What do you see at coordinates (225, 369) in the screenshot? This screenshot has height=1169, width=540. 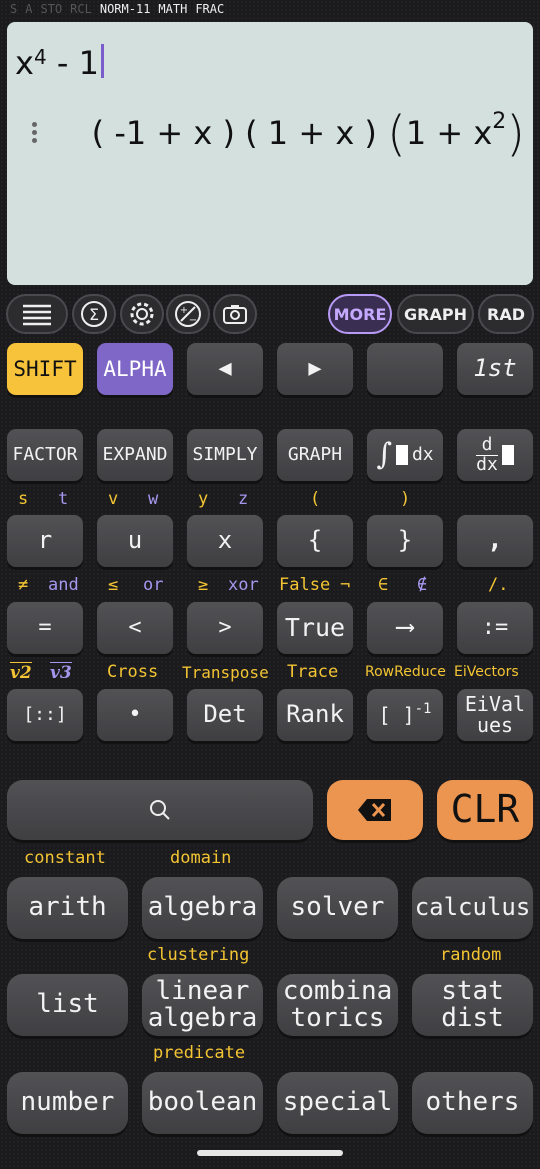 I see `cursor-left-key: ◀` at bounding box center [225, 369].